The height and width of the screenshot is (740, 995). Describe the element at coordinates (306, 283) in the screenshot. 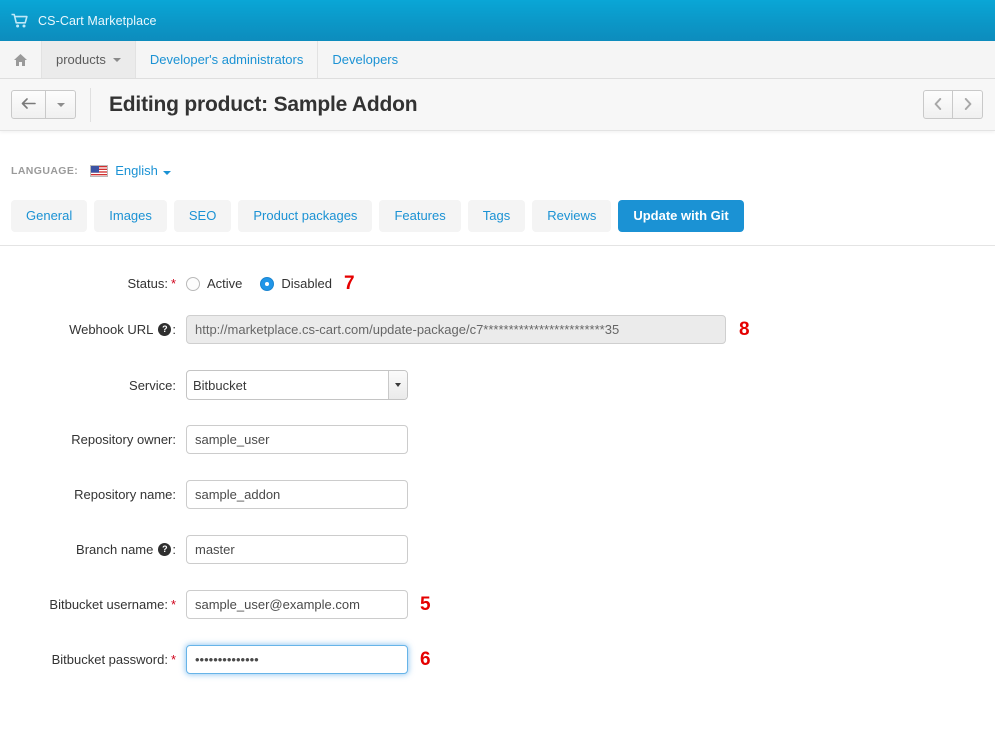

I see `status-option-disabled-label: Disabled` at that location.